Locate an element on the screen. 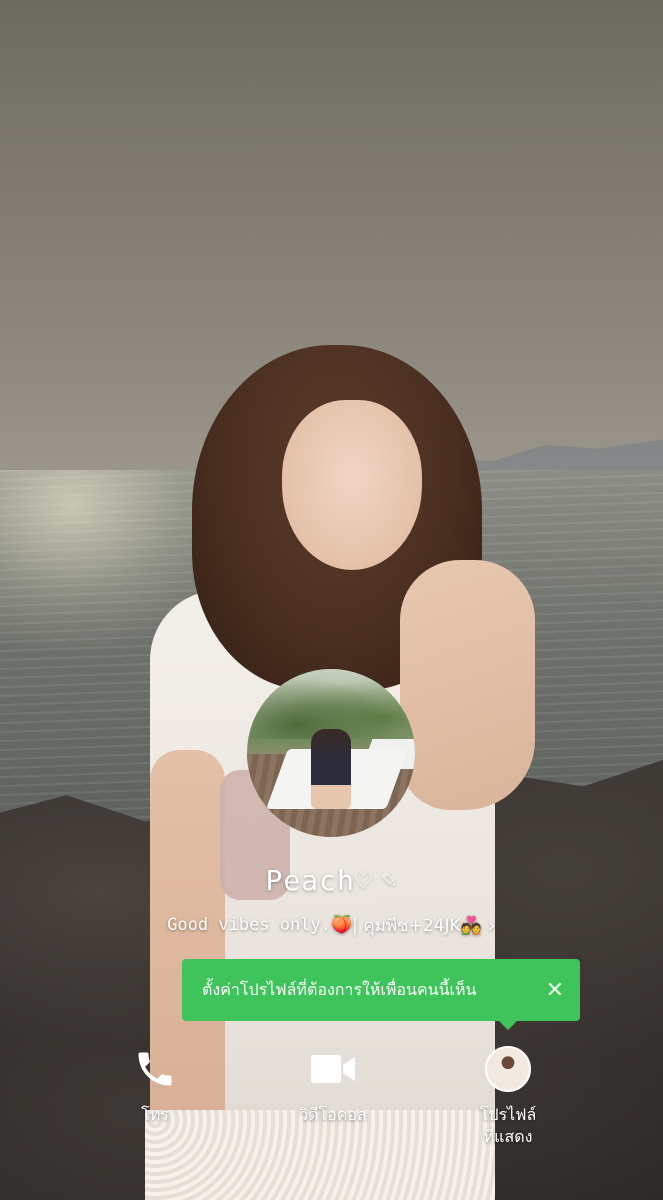  profile-name: Peach♡ is located at coordinates (319, 880).